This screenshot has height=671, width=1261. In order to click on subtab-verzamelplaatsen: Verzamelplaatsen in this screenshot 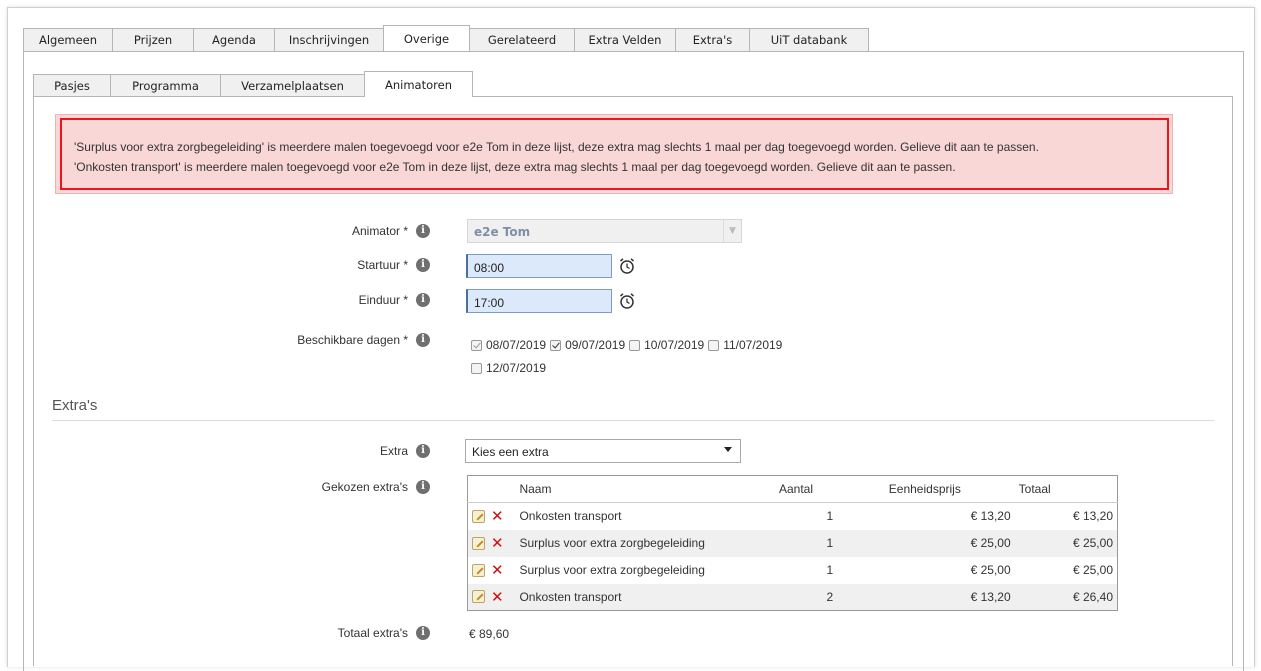, I will do `click(292, 85)`.